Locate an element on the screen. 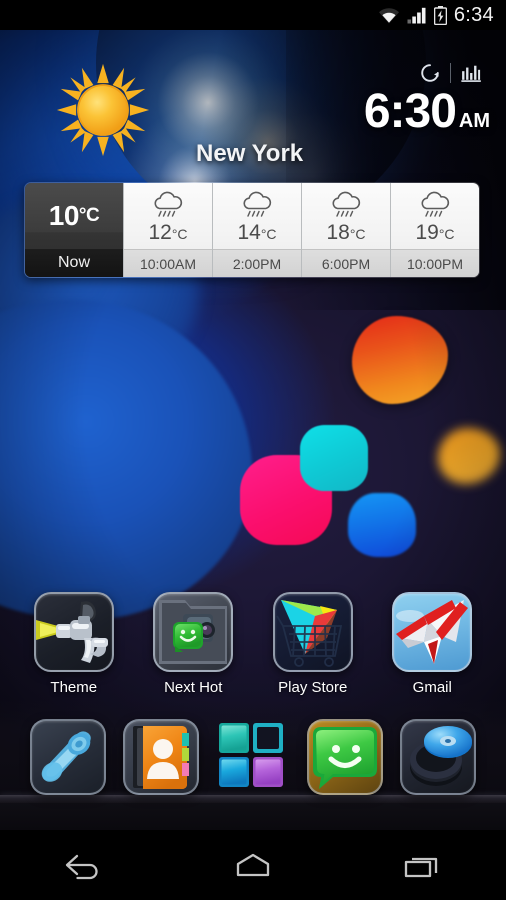 This screenshot has width=506, height=900. phone-handset-icon is located at coordinates (68, 757).